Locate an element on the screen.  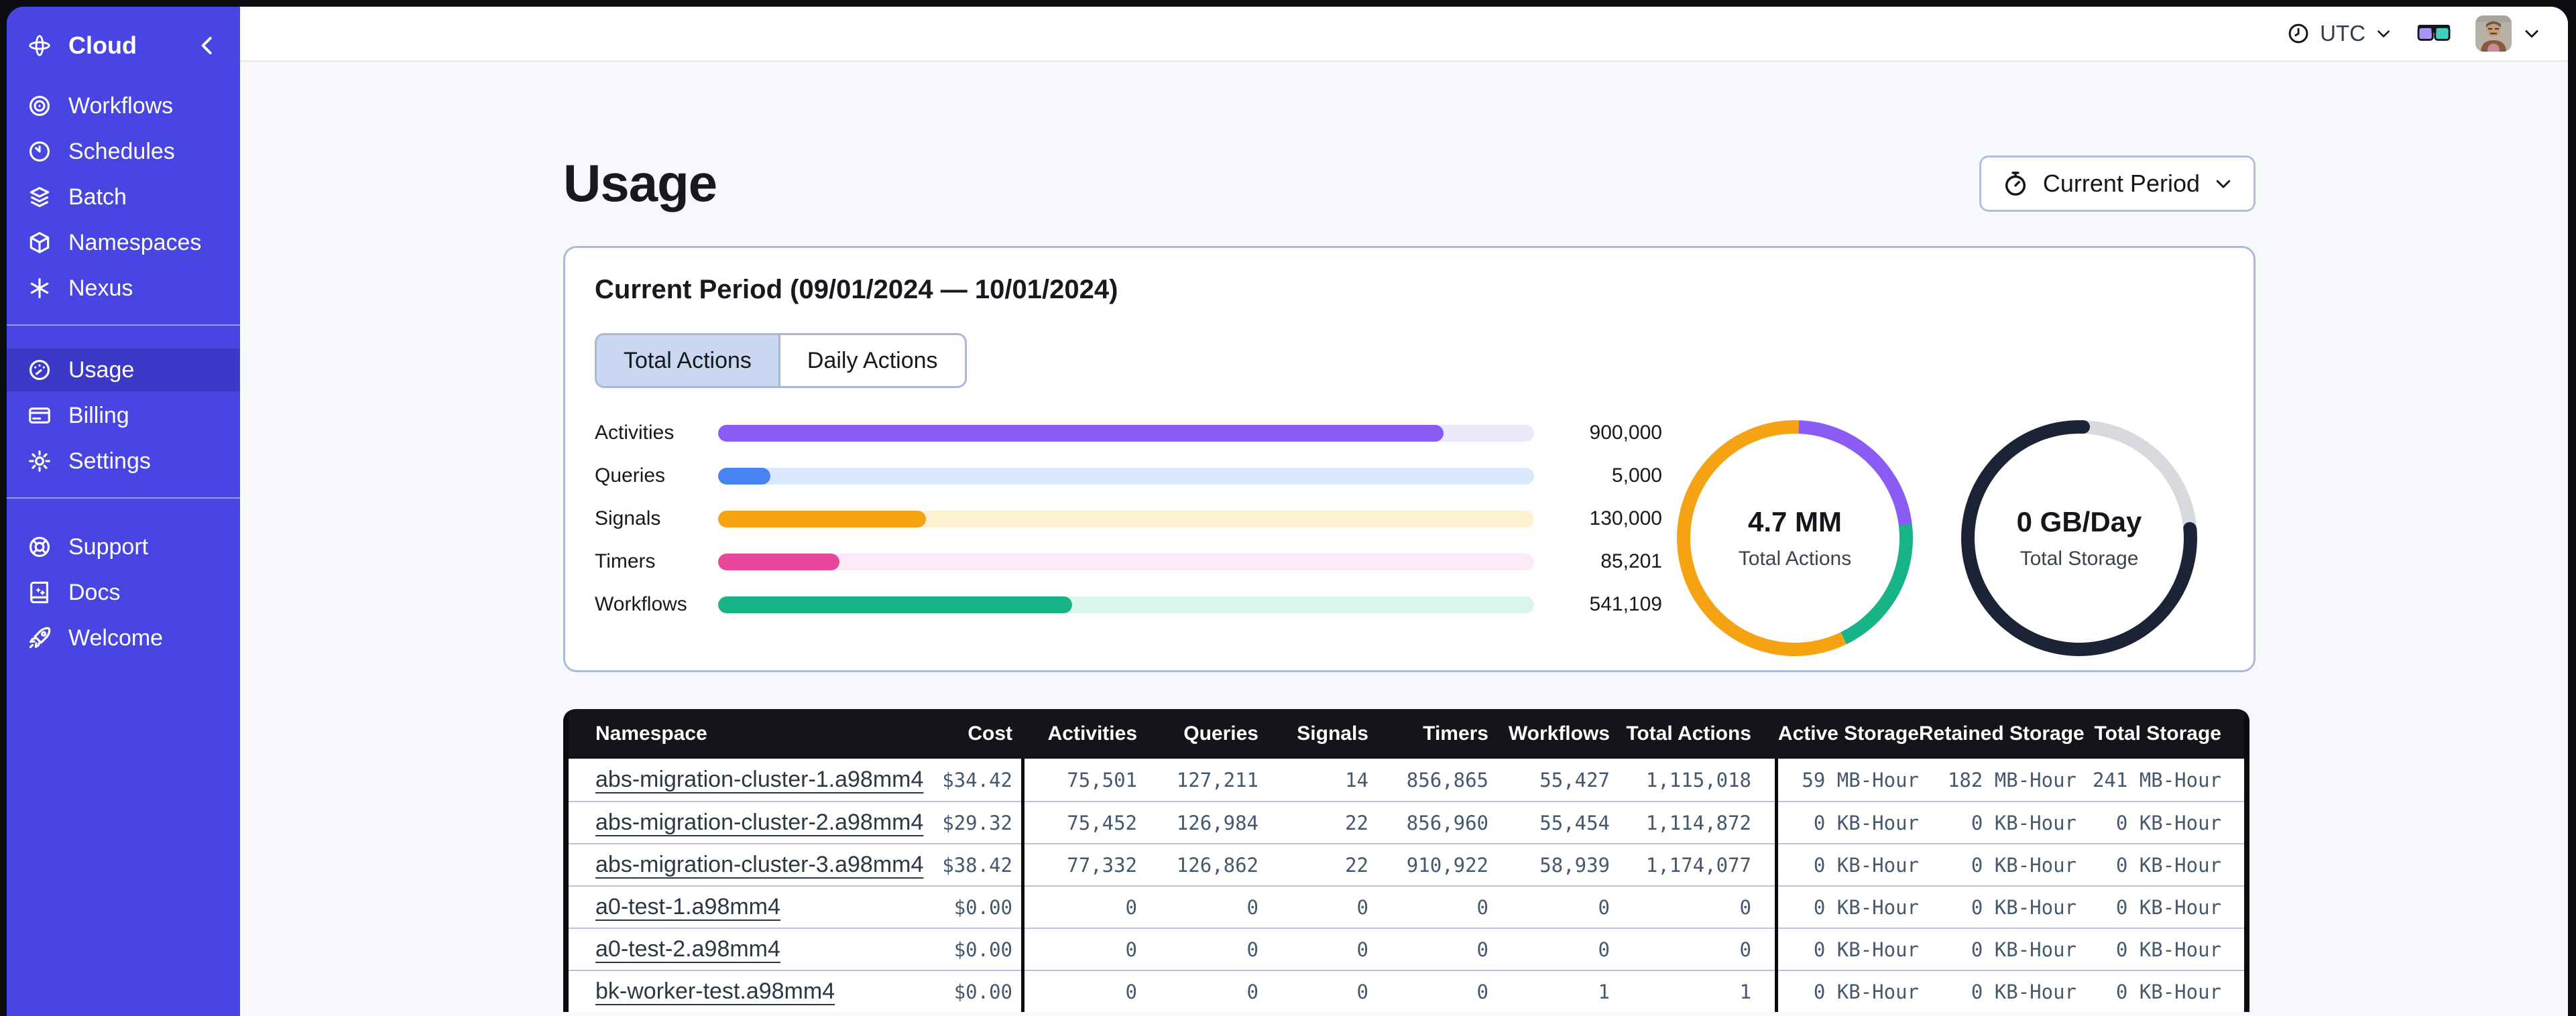
sidebar-item-nexus: Nexus is located at coordinates (123, 288).